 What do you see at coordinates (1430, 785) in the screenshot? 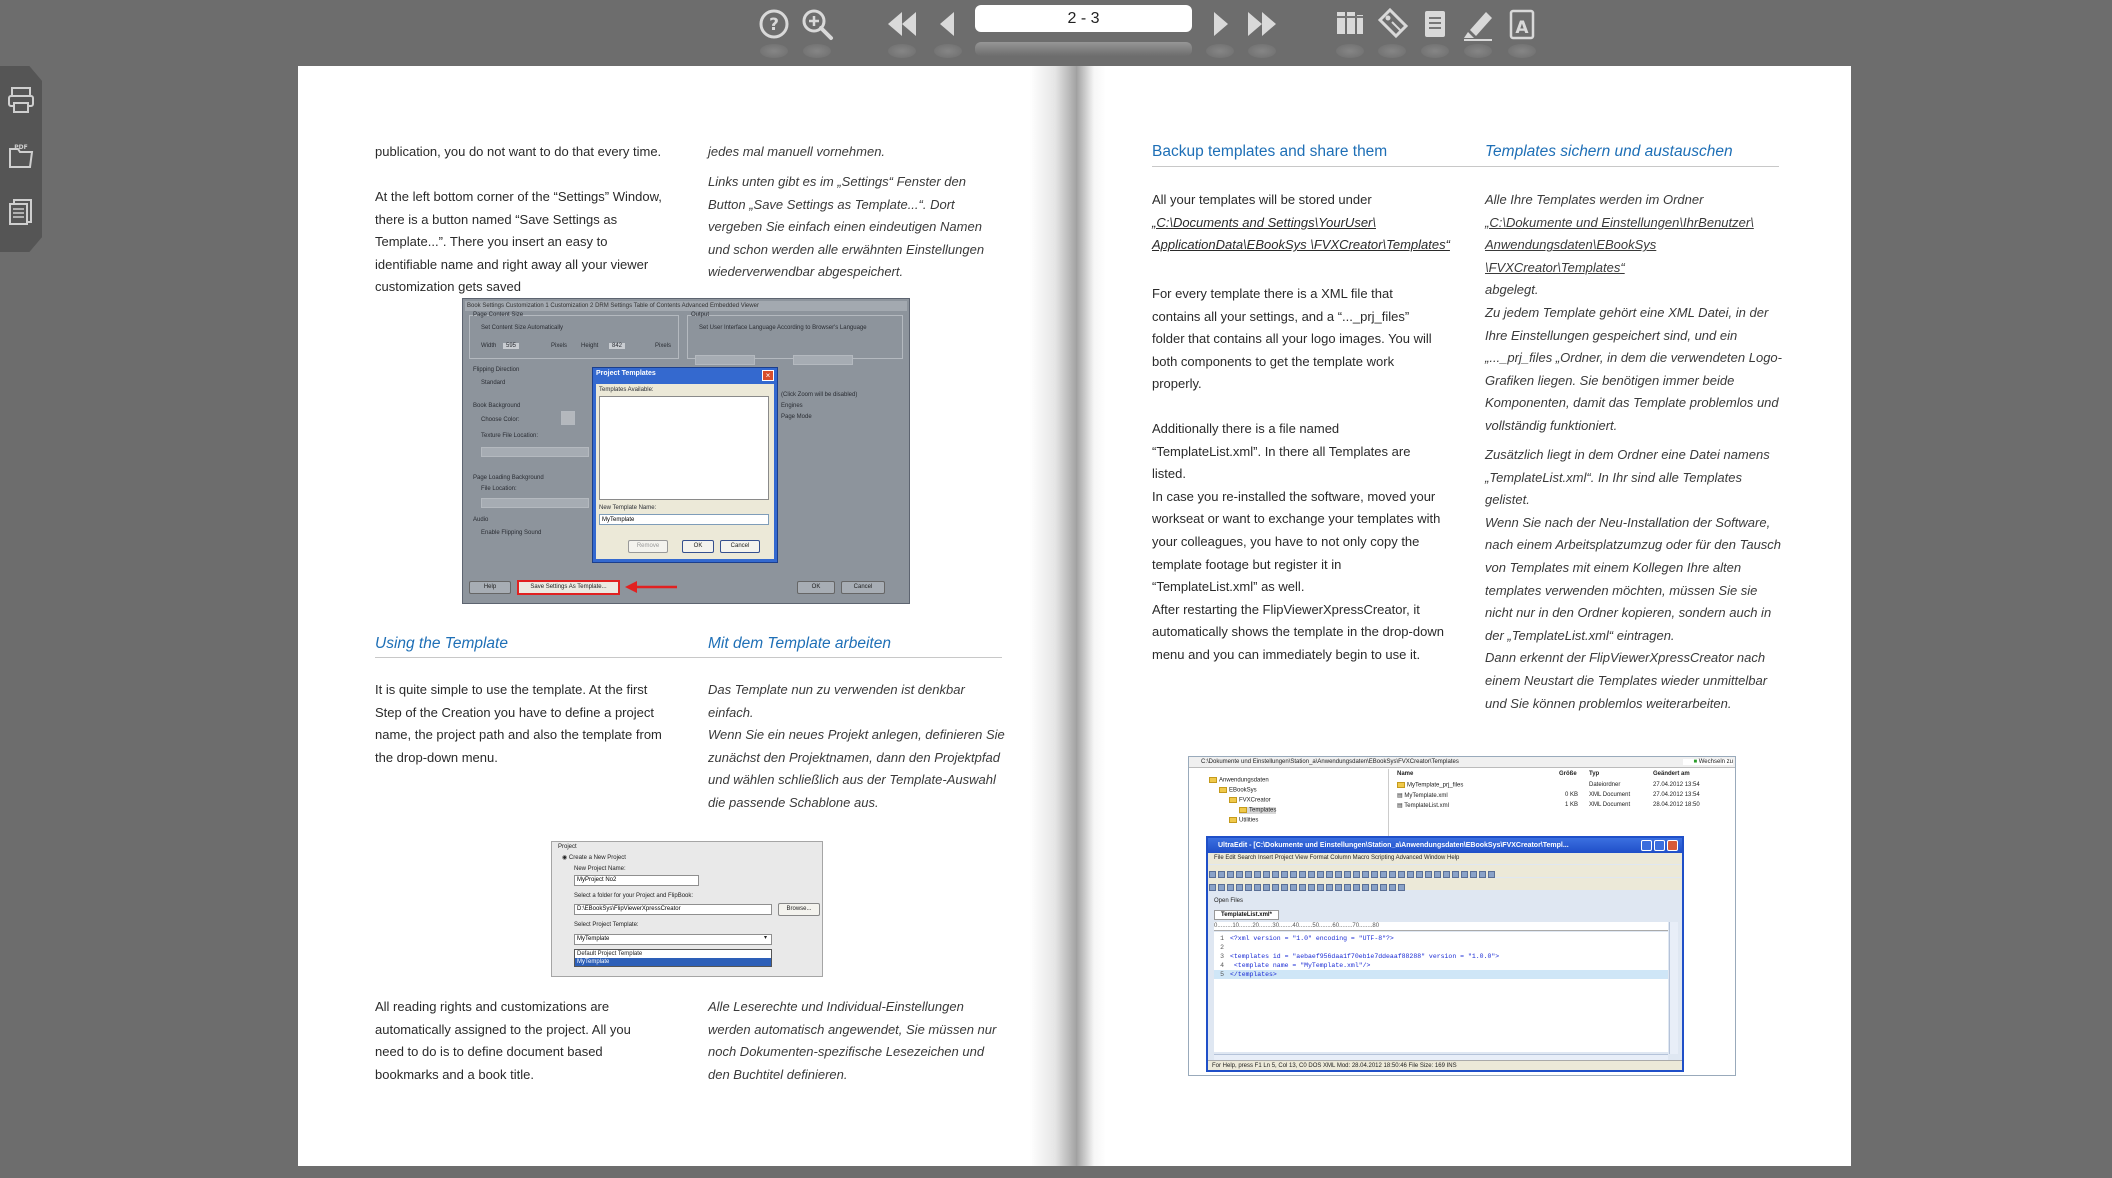
I see `file-row: MyTemplate_prj_files` at bounding box center [1430, 785].